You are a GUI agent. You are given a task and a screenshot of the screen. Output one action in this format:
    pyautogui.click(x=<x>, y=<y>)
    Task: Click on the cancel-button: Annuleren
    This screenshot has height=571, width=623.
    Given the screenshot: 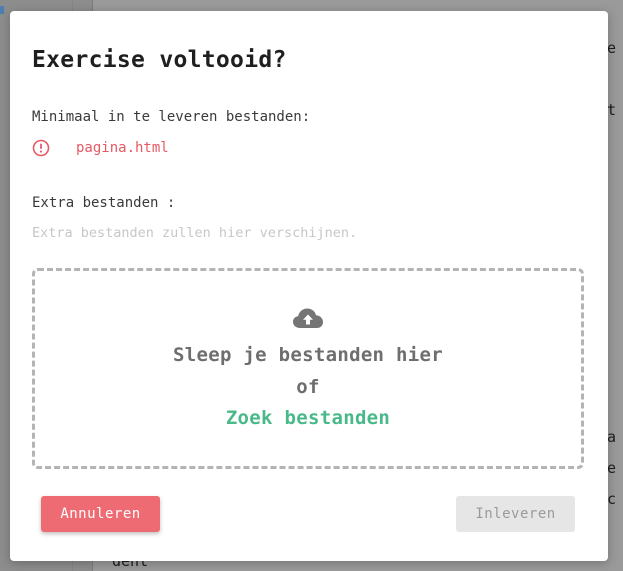 What is the action you would take?
    pyautogui.click(x=100, y=514)
    